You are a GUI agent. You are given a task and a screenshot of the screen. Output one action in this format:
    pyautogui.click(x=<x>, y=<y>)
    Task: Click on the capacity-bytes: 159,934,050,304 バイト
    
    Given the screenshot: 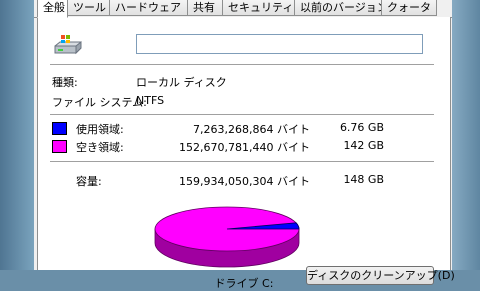 What is the action you would take?
    pyautogui.click(x=244, y=181)
    